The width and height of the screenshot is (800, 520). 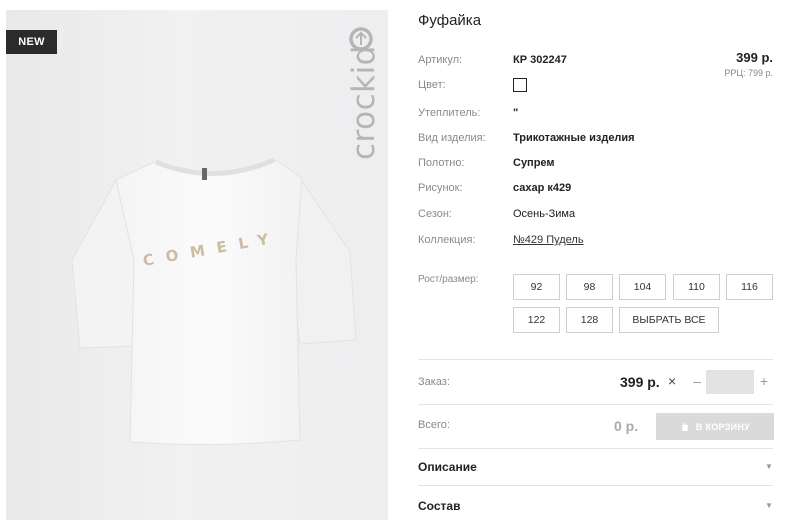 What do you see at coordinates (764, 381) in the screenshot?
I see `quantity-increase-button: +` at bounding box center [764, 381].